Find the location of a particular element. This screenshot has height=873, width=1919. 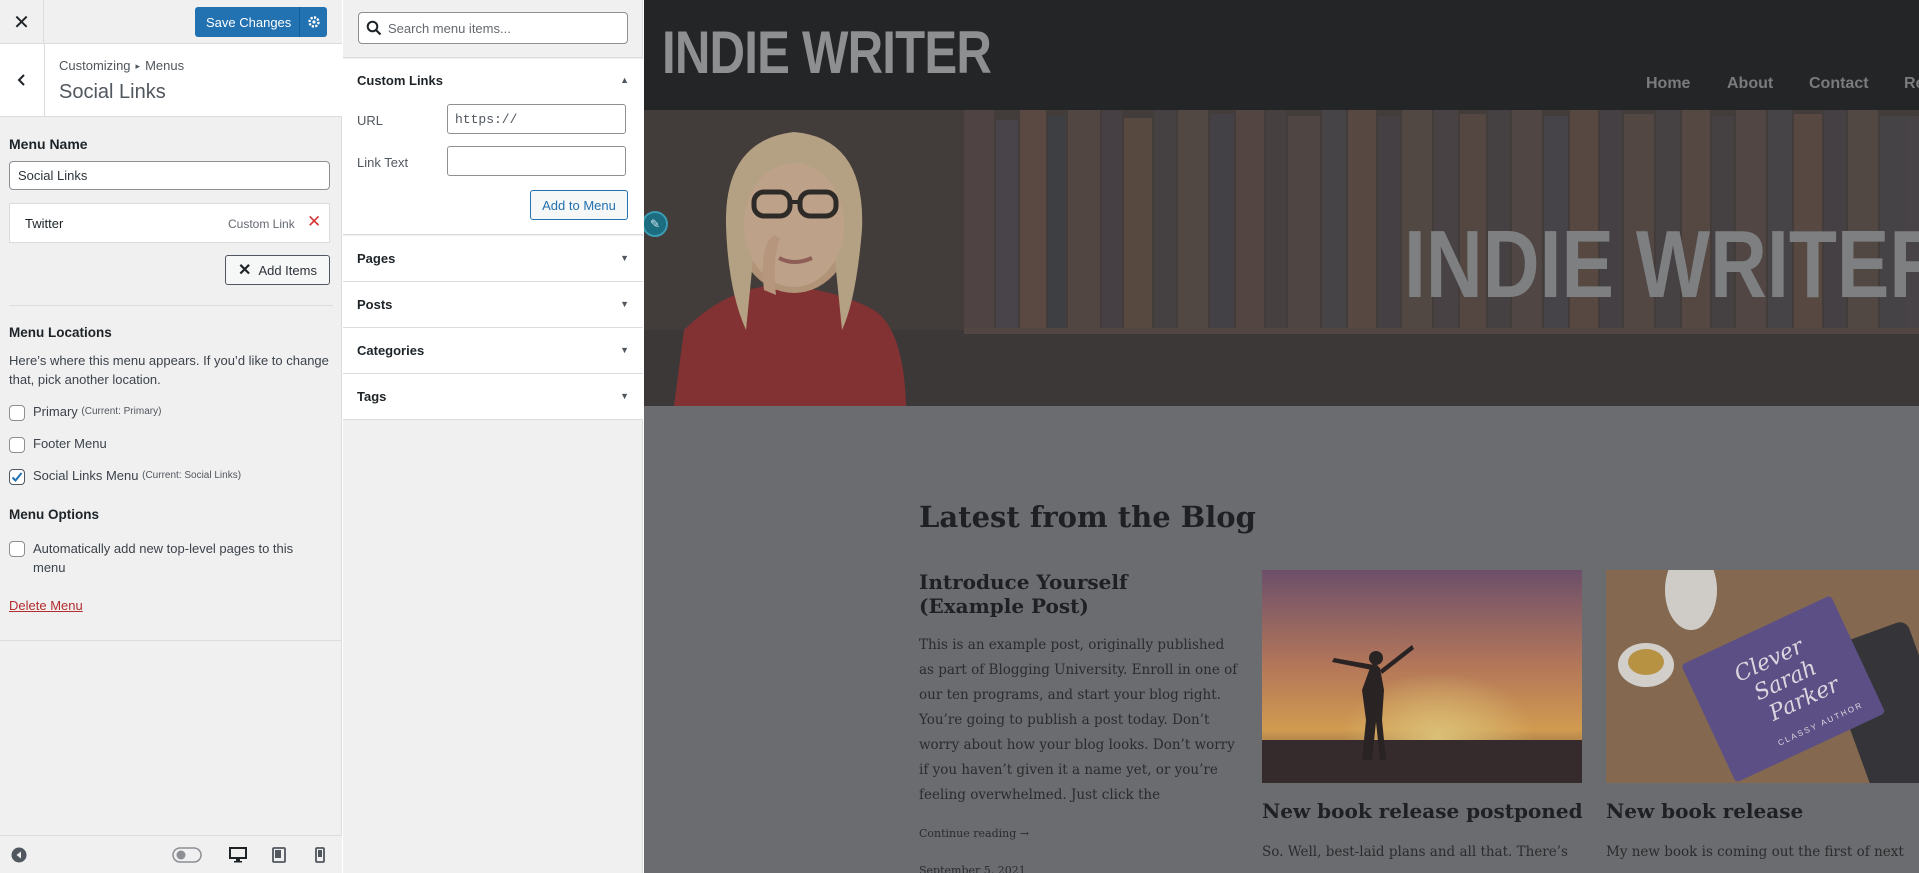

toggle-switch-icon is located at coordinates (187, 855).